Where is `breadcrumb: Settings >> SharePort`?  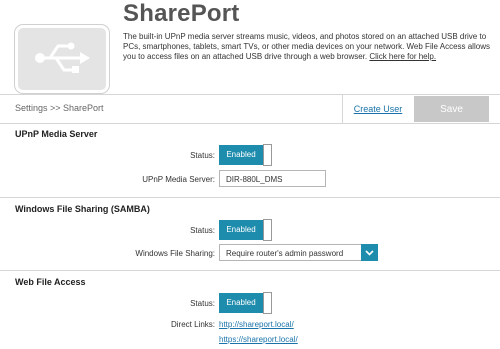
breadcrumb: Settings >> SharePort is located at coordinates (59, 108).